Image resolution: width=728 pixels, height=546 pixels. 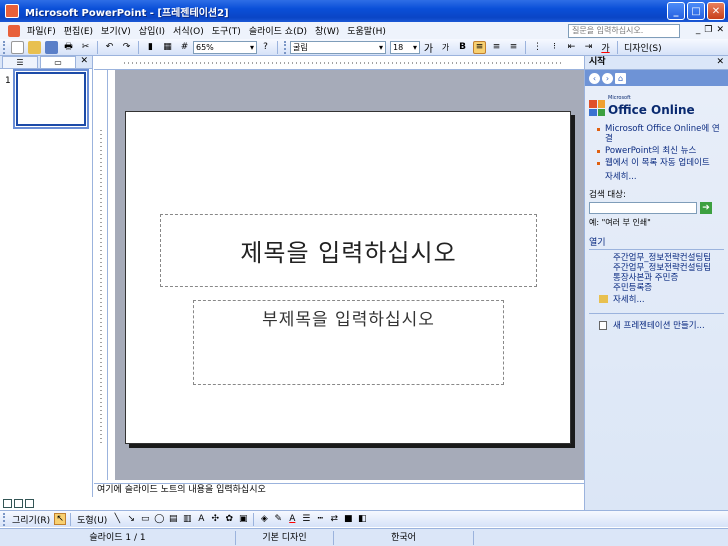 I want to click on decrease-indent-icon: ⇤, so click(x=571, y=47).